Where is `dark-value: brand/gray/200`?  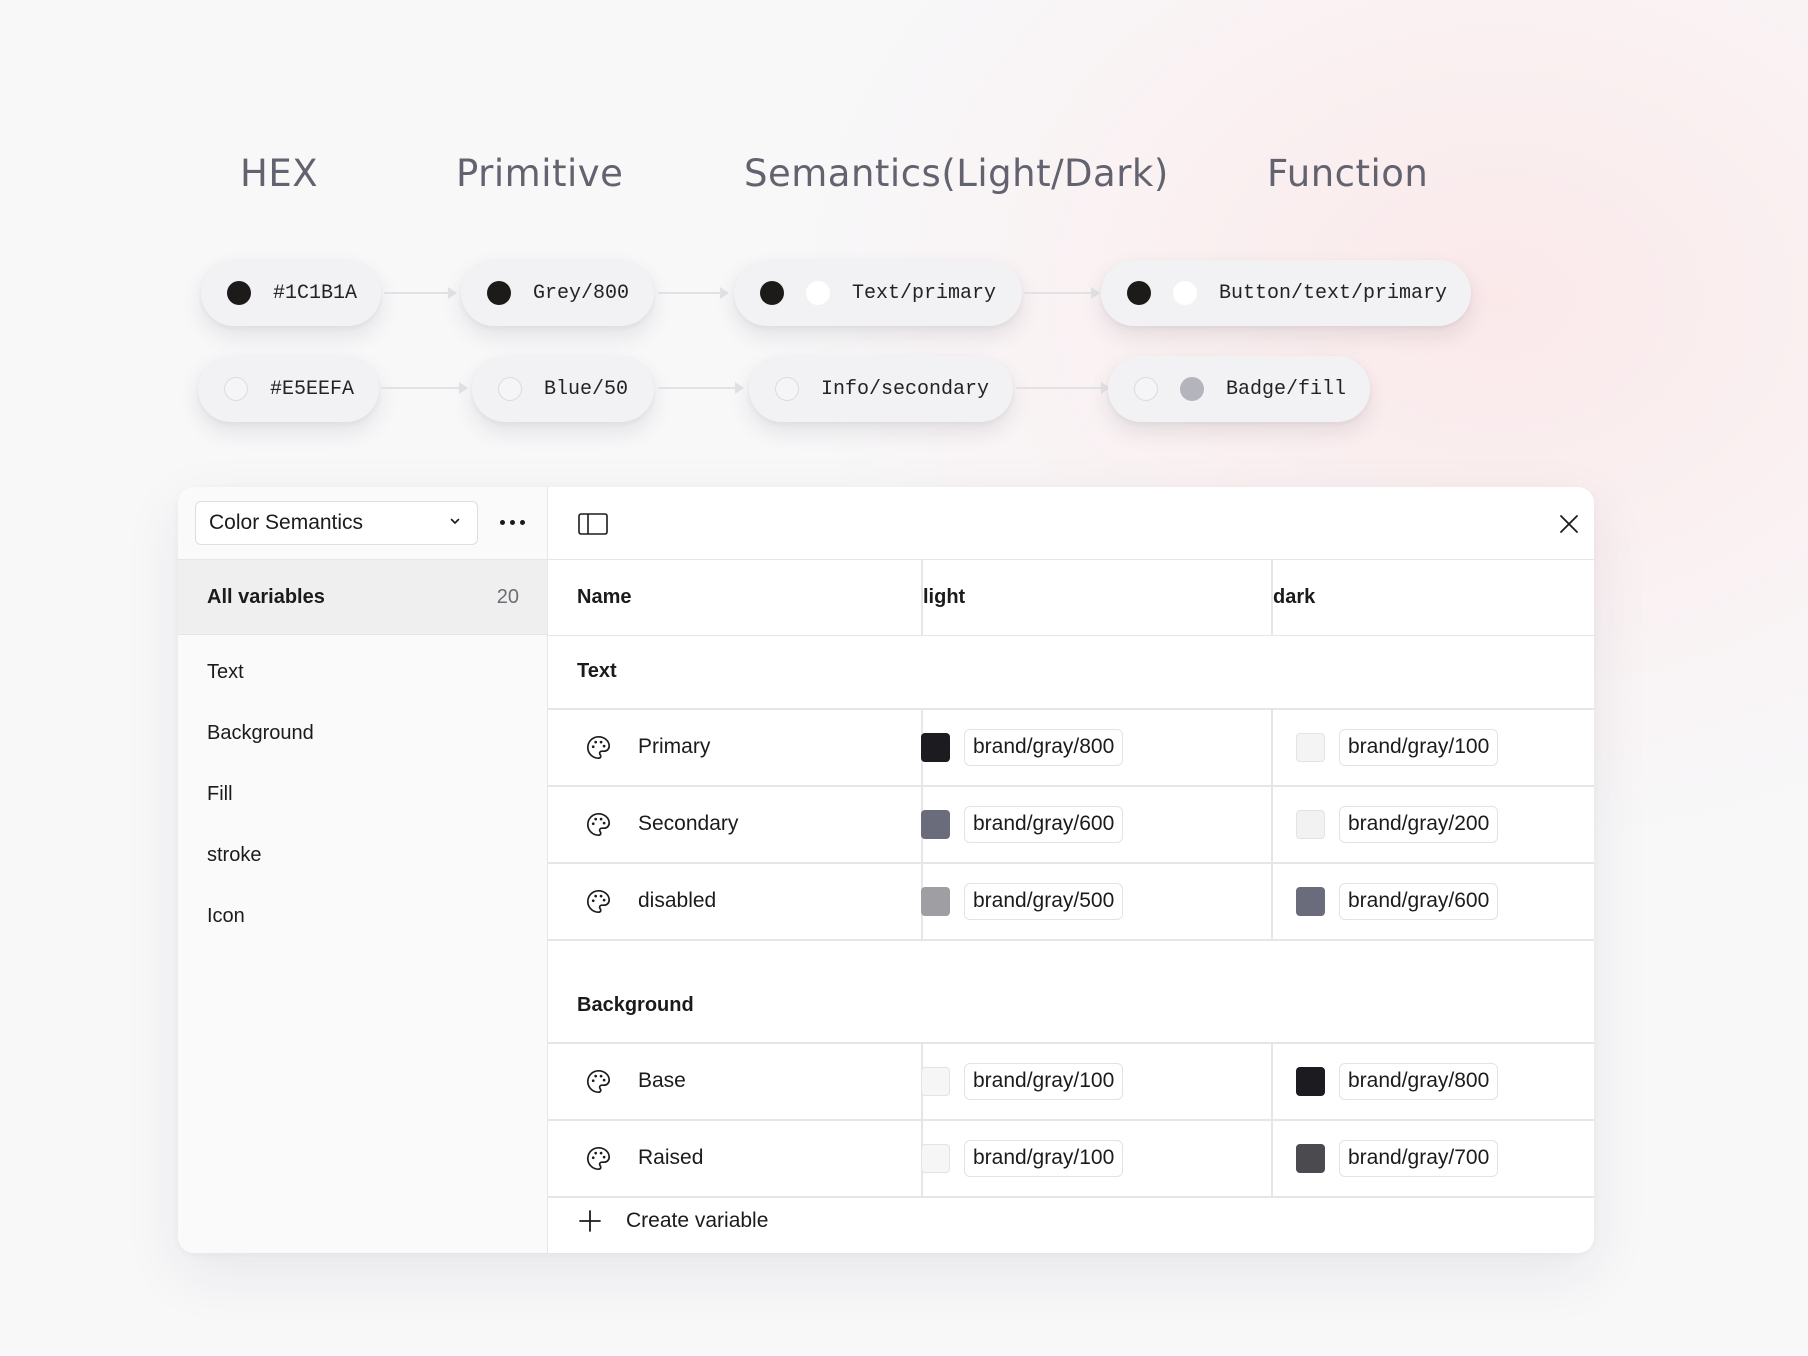
dark-value: brand/gray/200 is located at coordinates (1397, 824).